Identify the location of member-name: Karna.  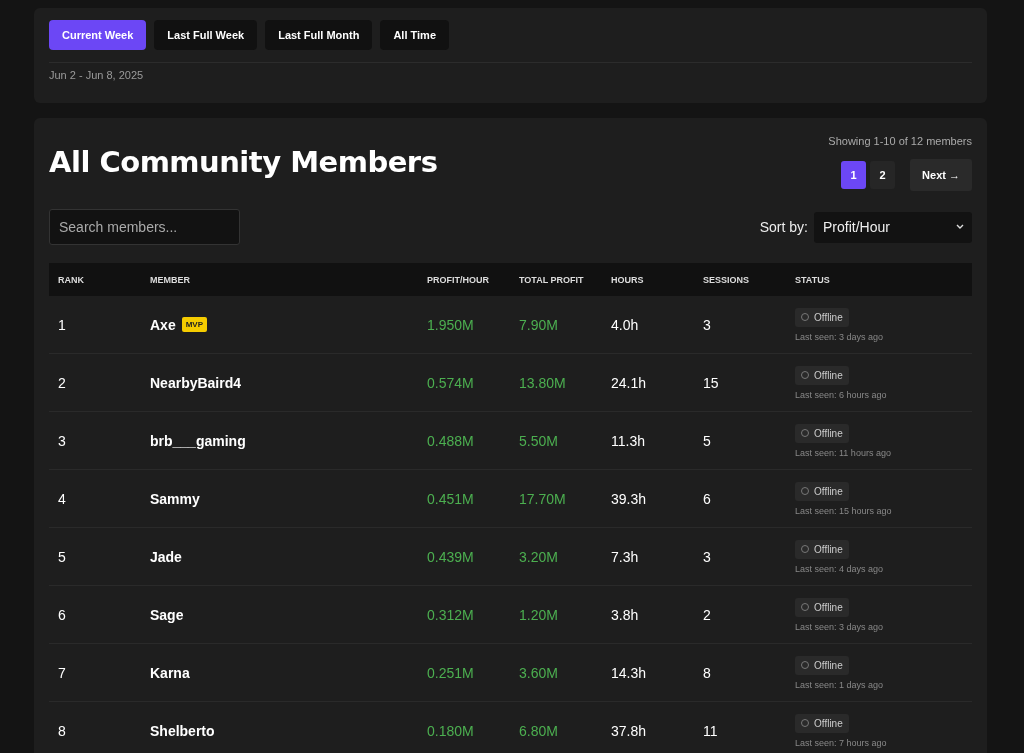
(170, 672).